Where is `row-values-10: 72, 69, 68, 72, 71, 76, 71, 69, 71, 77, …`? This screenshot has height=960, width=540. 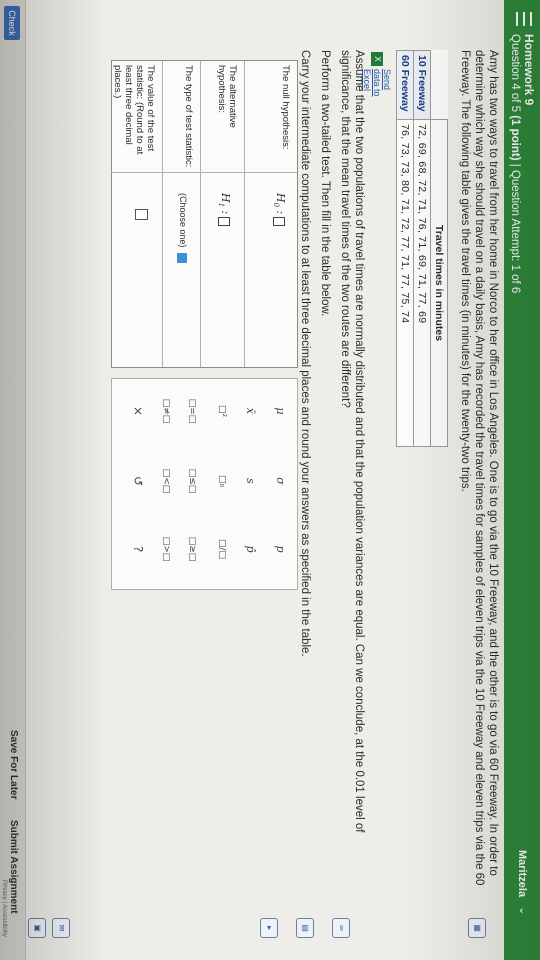
row-values-10: 72, 69, 68, 72, 71, 76, 71, 69, 71, 77, … is located at coordinates (422, 283).